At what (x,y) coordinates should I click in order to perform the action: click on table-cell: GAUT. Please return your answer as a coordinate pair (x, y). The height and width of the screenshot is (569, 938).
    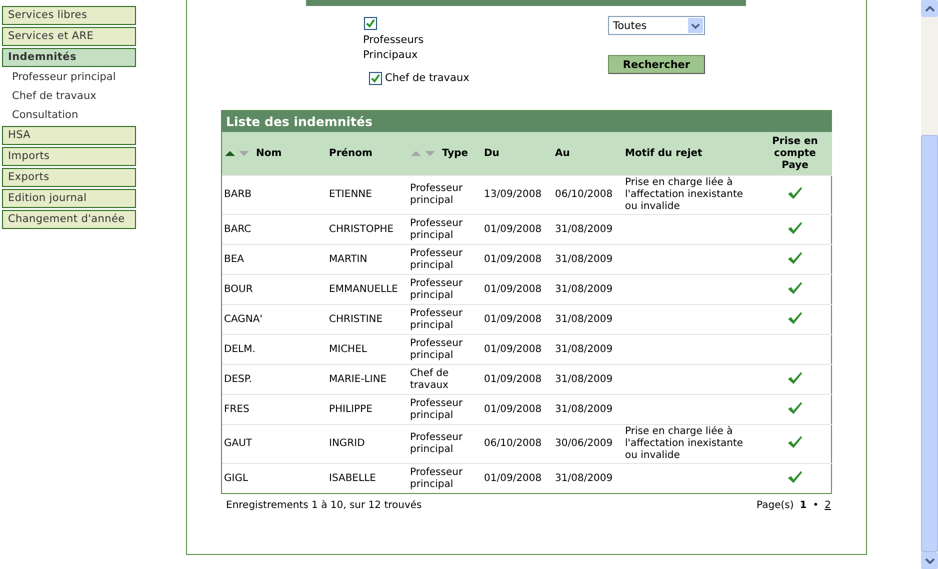
    Looking at the image, I should click on (238, 443).